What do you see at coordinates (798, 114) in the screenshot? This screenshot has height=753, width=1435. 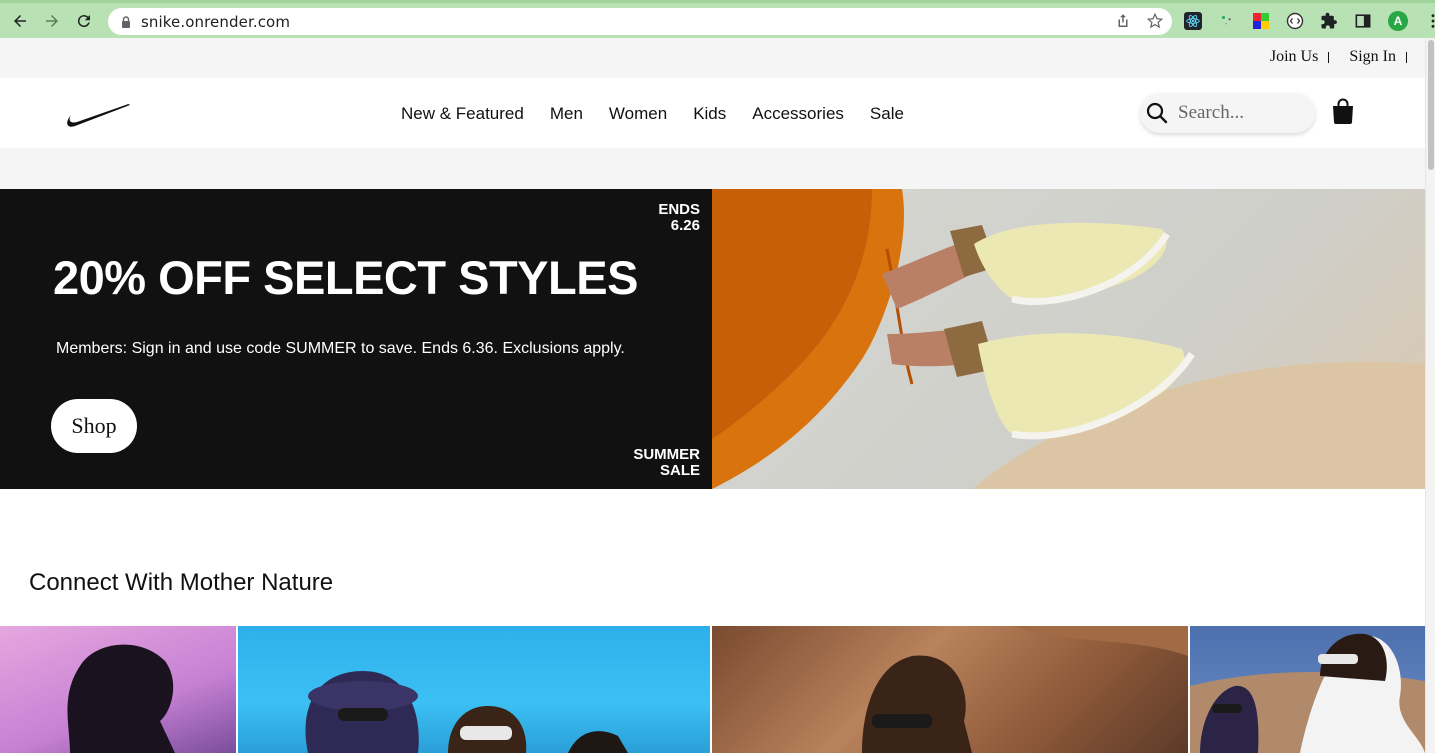 I see `nav-item-accessories: Accessories` at bounding box center [798, 114].